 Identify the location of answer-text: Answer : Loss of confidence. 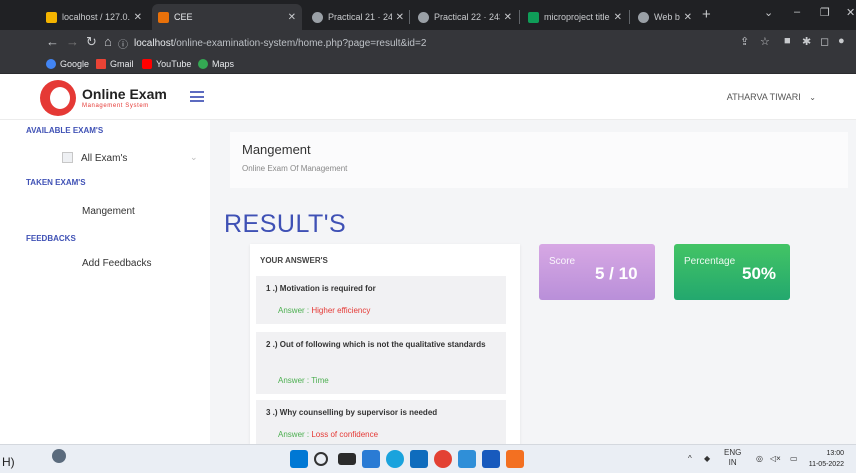
(328, 434).